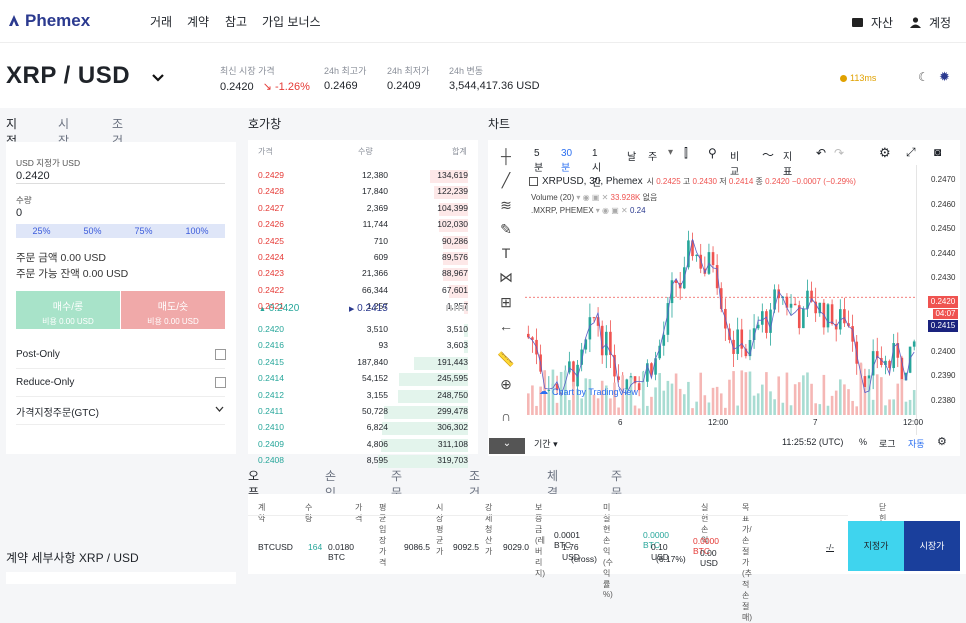 The image size is (966, 623). I want to click on text-icon: T, so click(506, 254).